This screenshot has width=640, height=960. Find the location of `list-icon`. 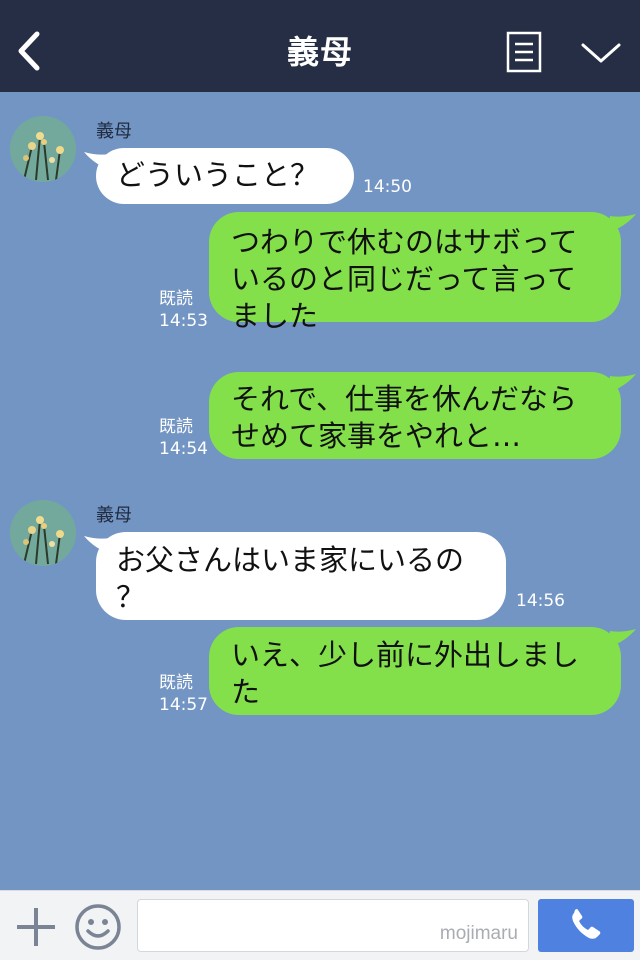

list-icon is located at coordinates (524, 52).